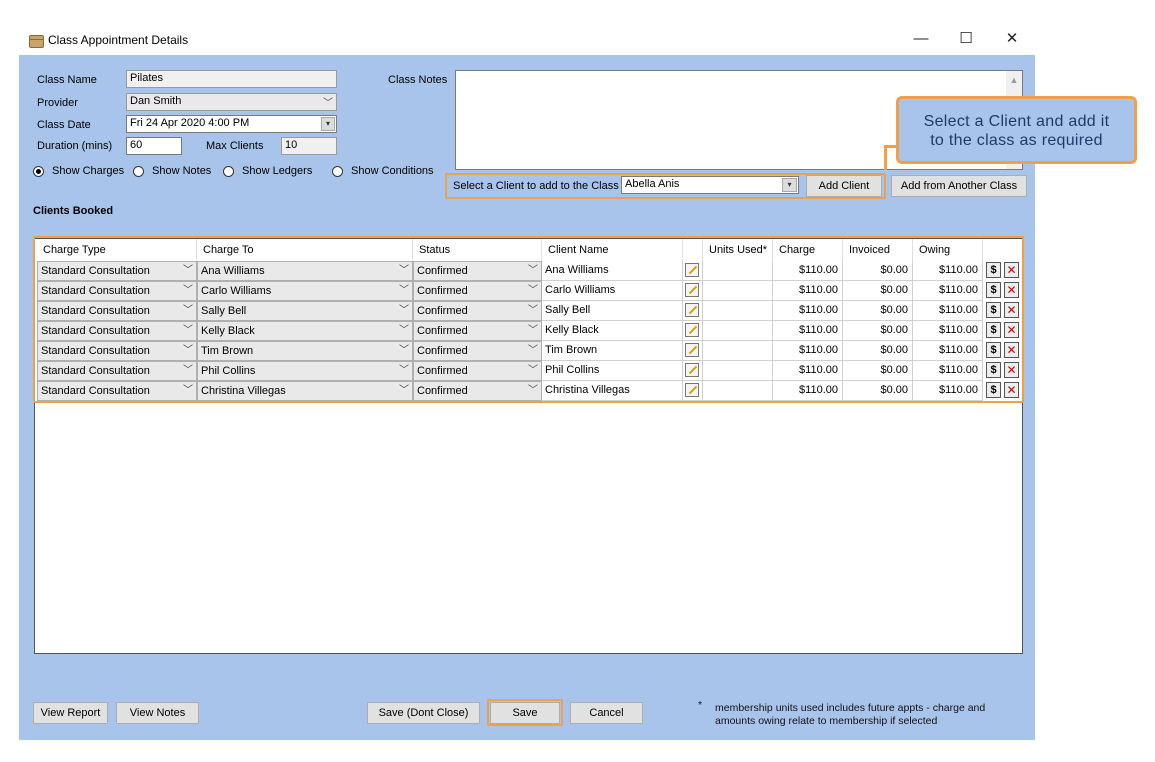 The image size is (1155, 762). Describe the element at coordinates (1016, 121) in the screenshot. I see `callout-line-1: Select a Client and add it` at that location.